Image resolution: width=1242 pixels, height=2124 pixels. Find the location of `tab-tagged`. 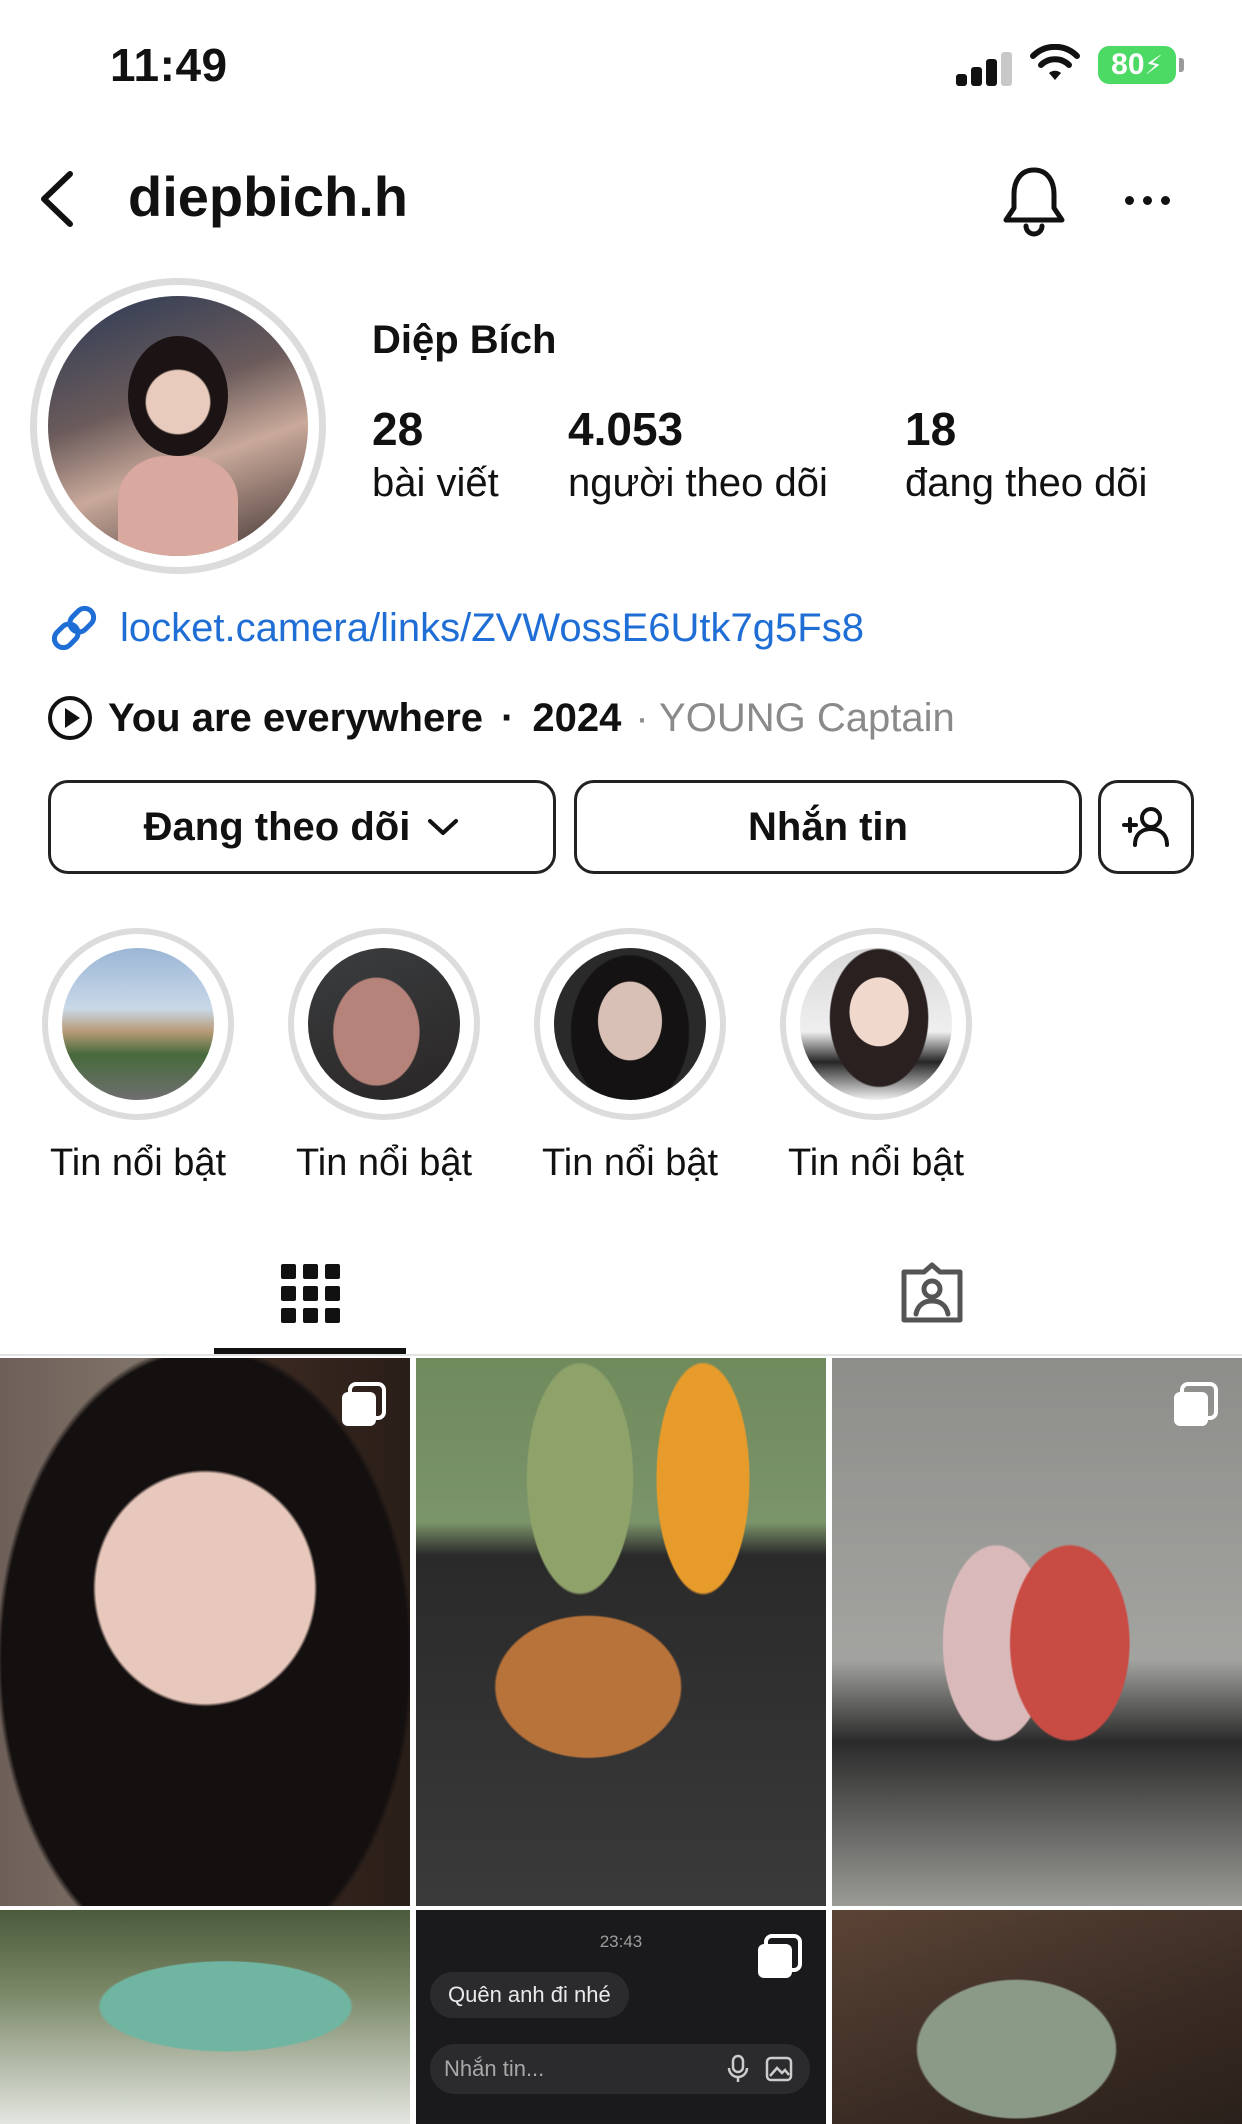

tab-tagged is located at coordinates (932, 1293).